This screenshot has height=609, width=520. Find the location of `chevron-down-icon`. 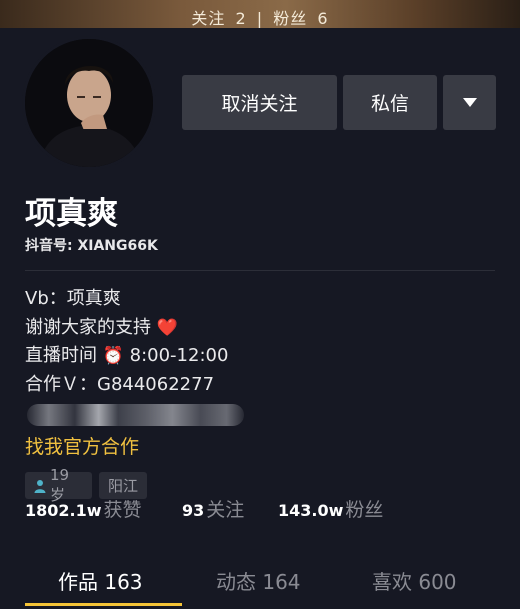

chevron-down-icon is located at coordinates (469, 102).